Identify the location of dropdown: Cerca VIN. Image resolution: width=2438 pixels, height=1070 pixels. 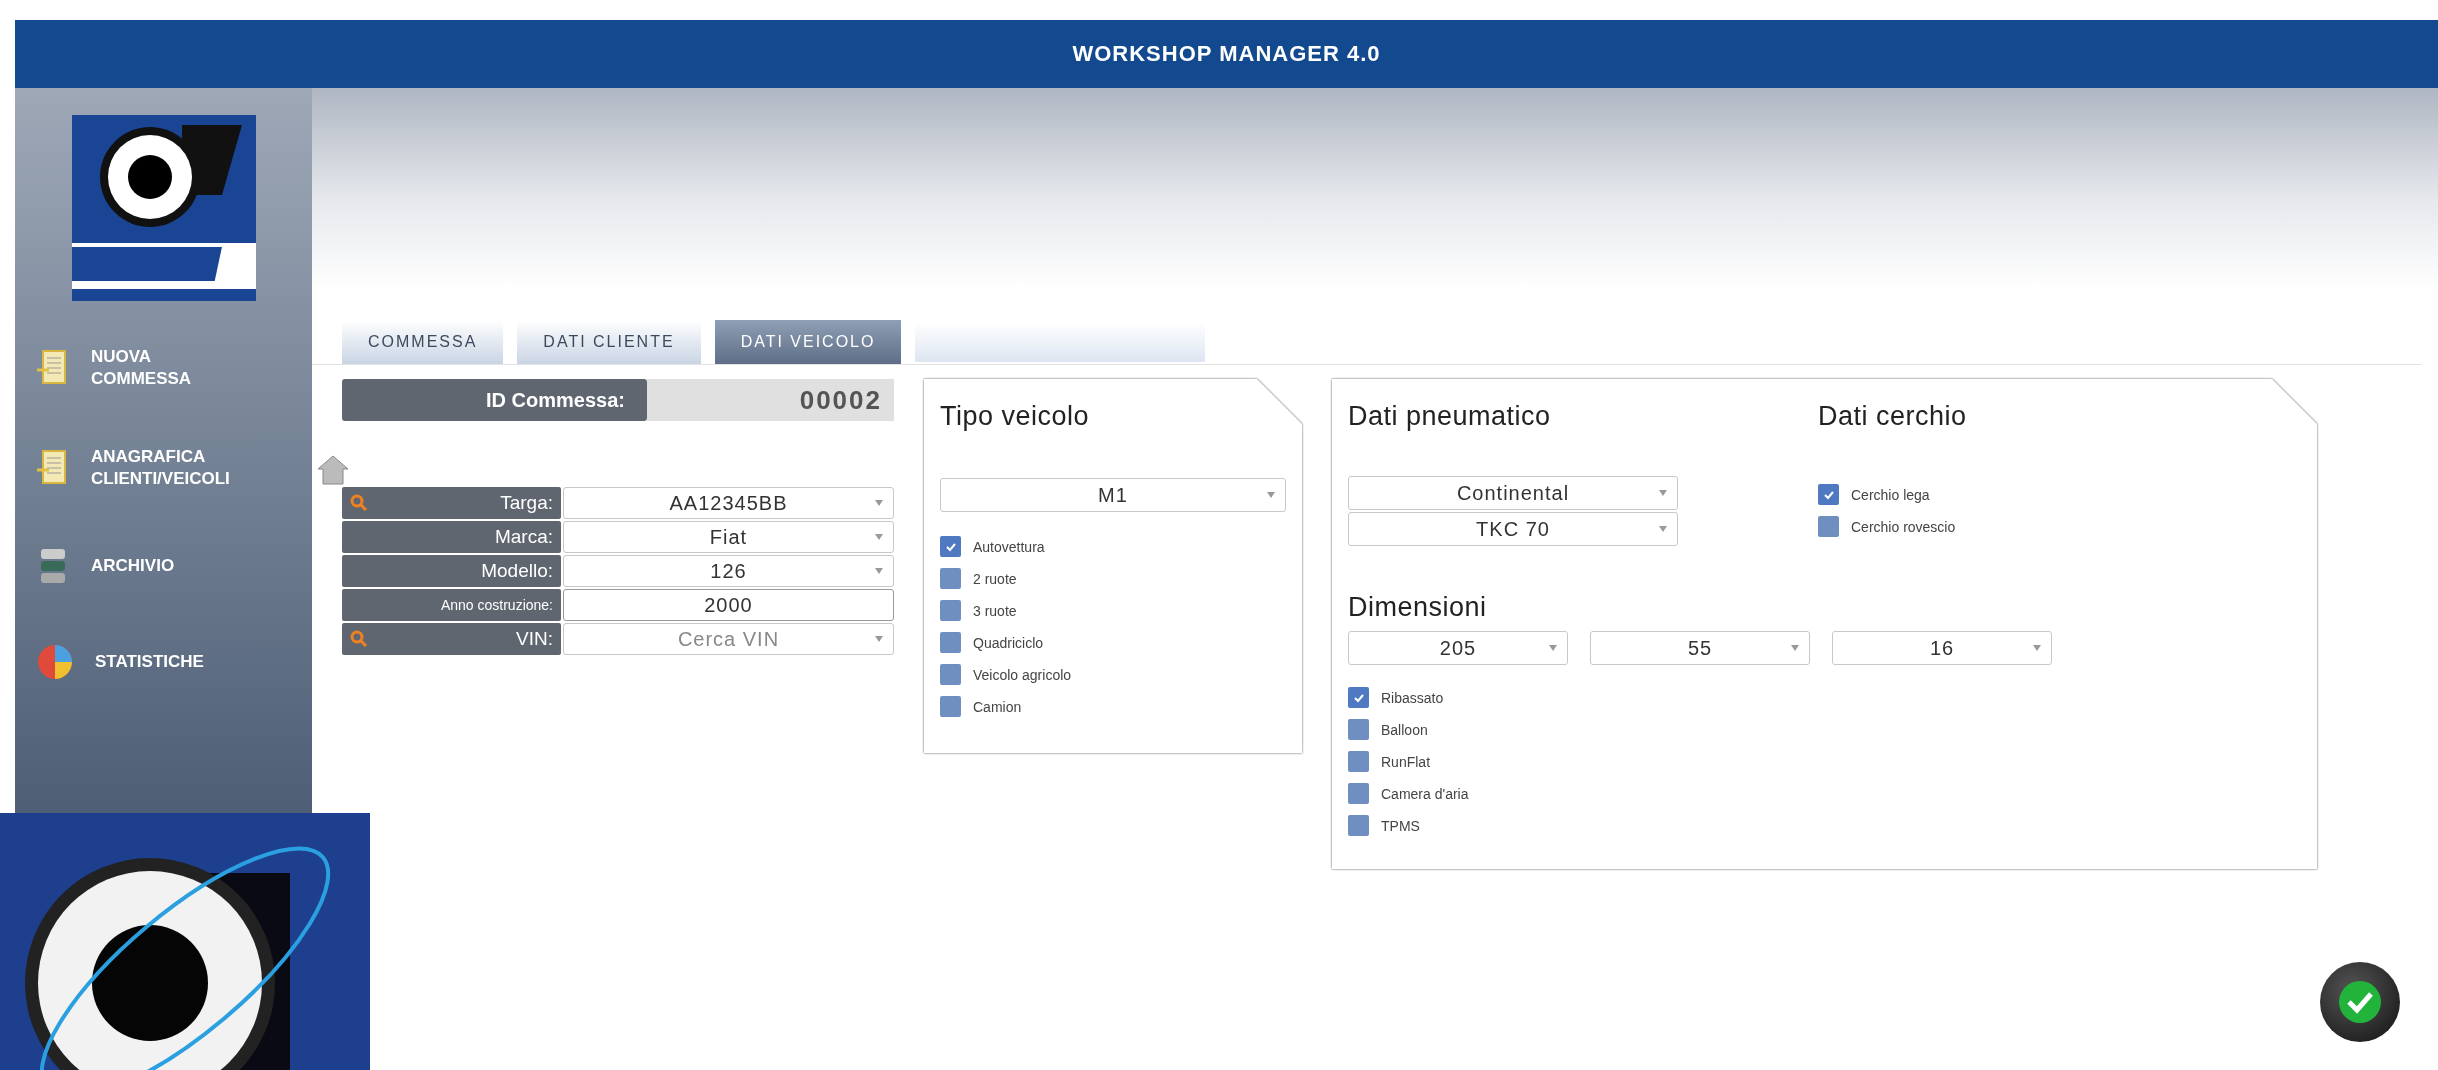
(728, 639).